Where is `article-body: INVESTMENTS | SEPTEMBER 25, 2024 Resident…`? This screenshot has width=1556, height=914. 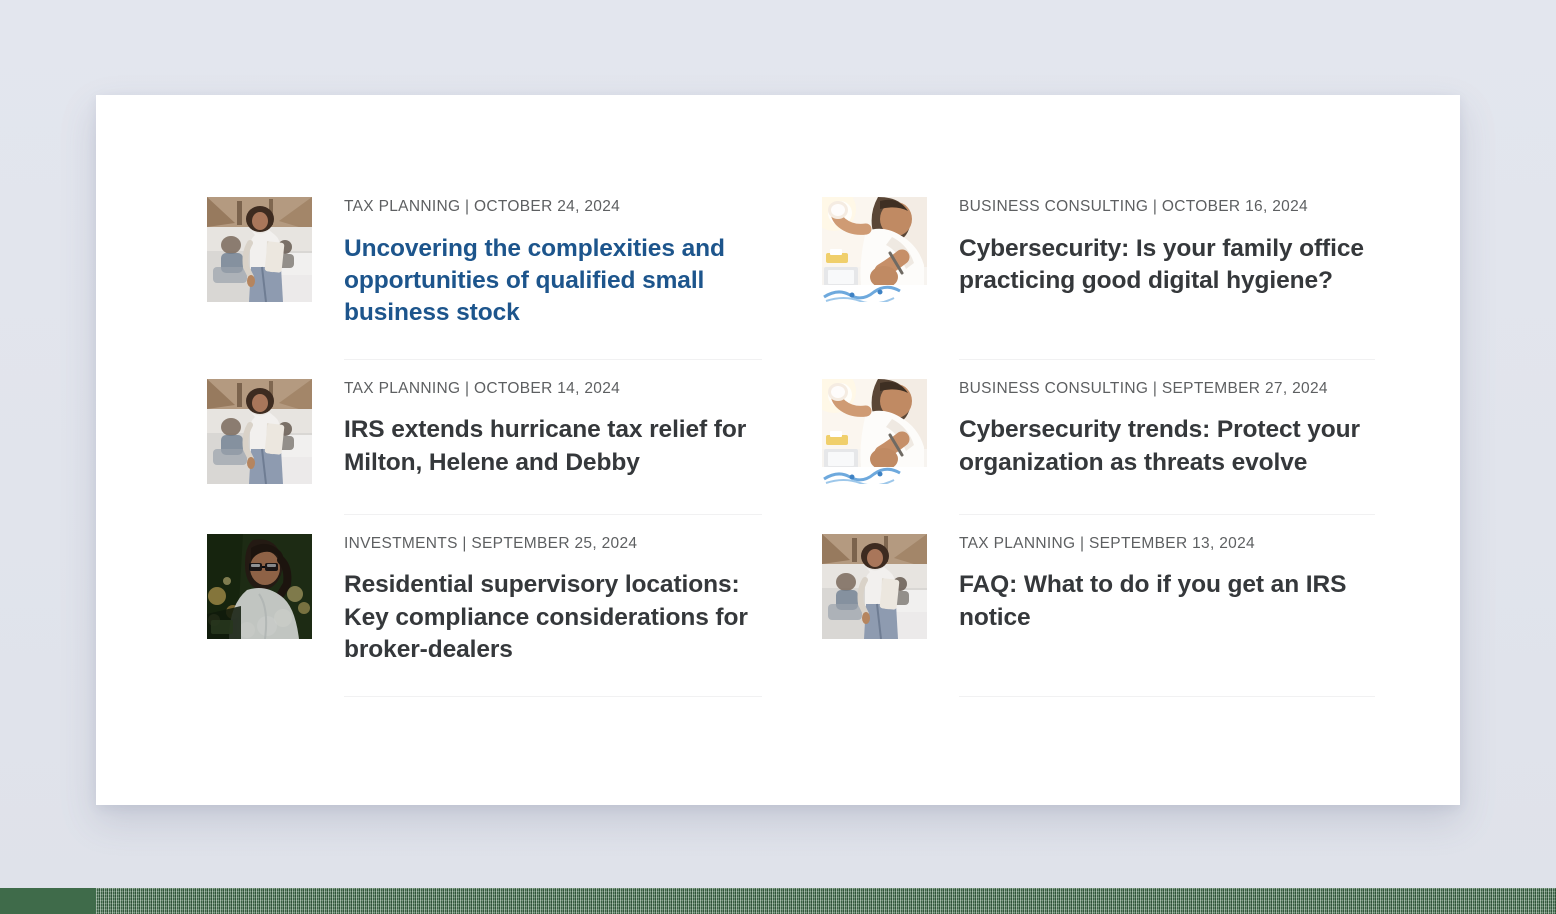
article-body: INVESTMENTS | SEPTEMBER 25, 2024 Resident… is located at coordinates (553, 600).